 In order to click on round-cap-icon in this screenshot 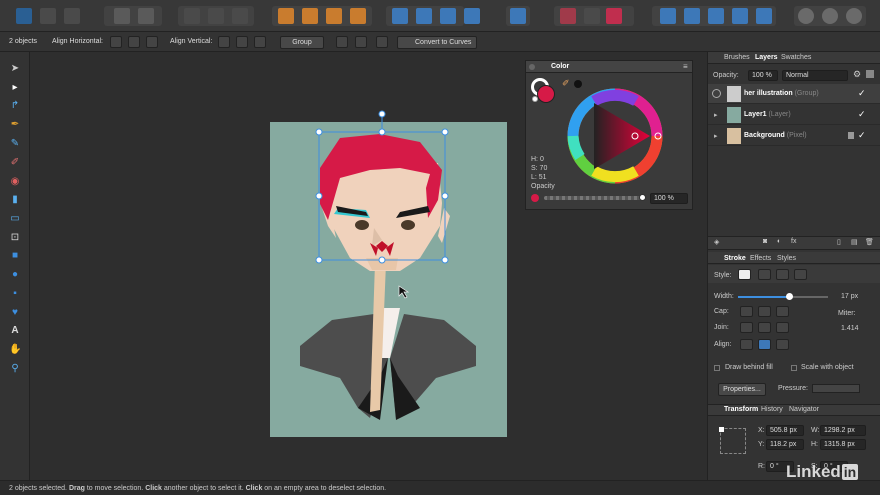, I will do `click(764, 311)`.